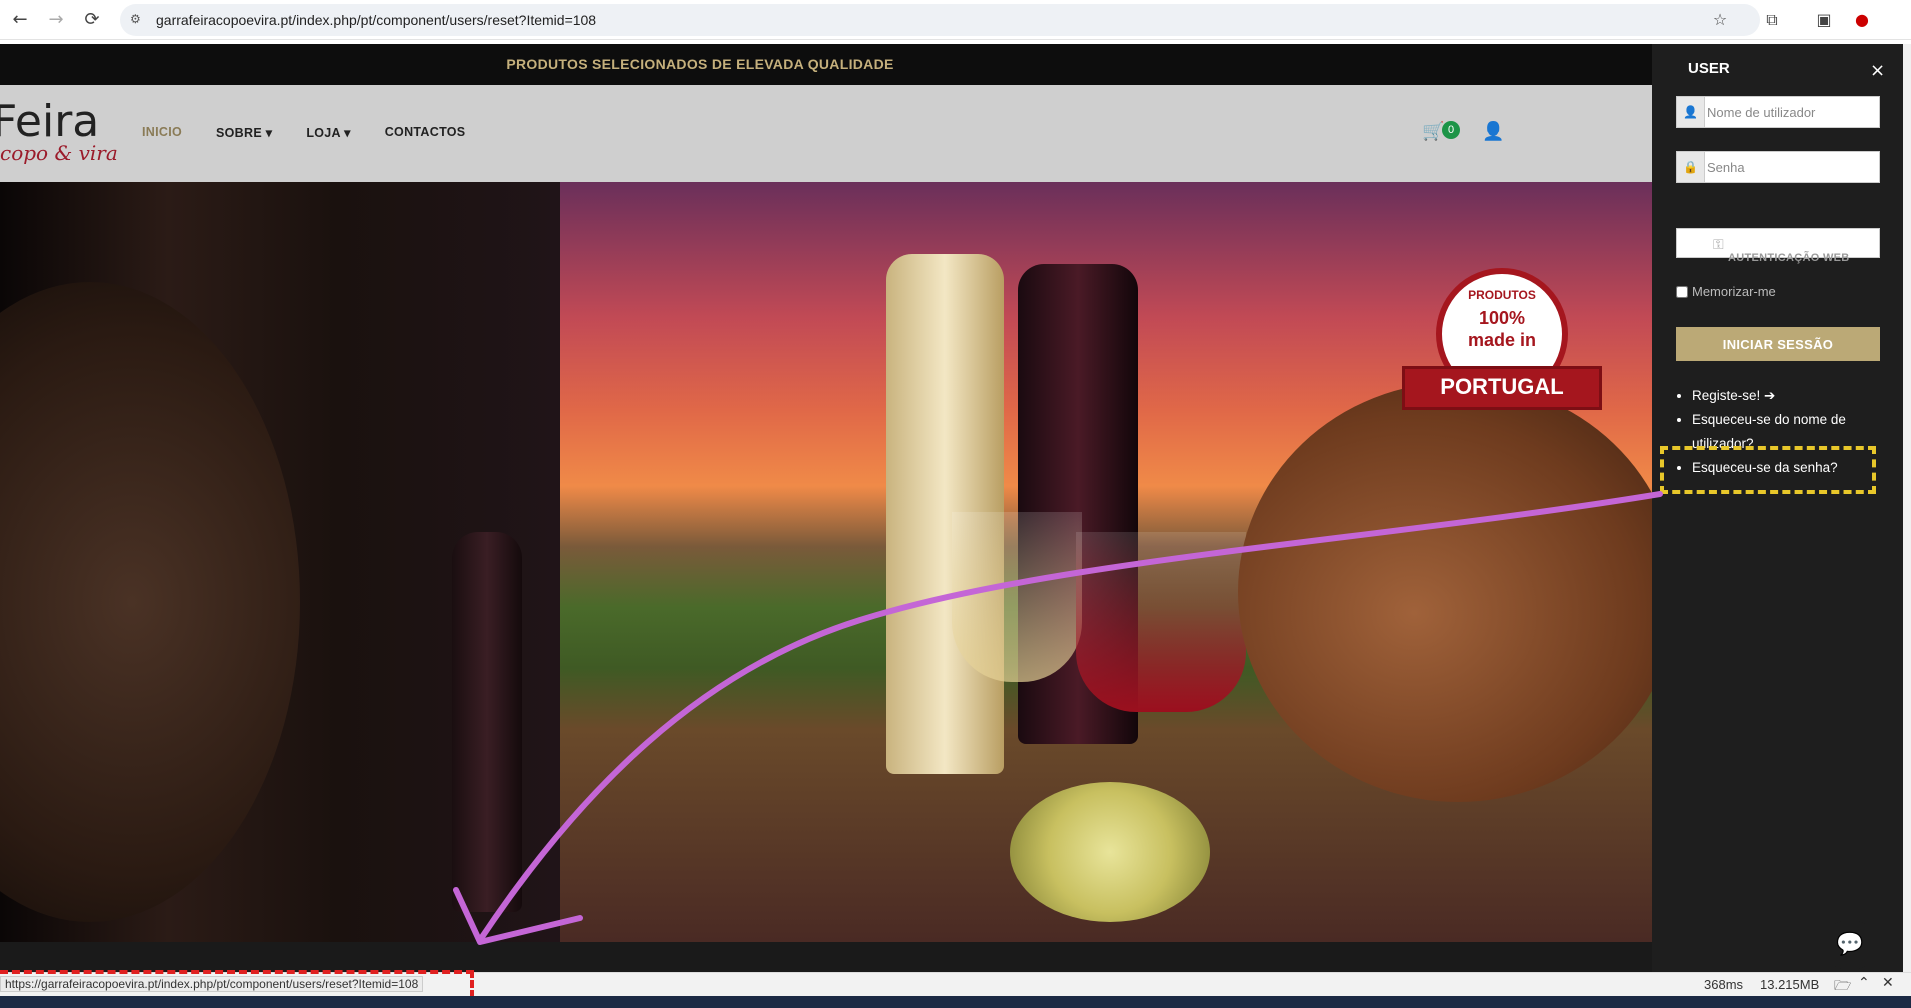  I want to click on close-icon: ×, so click(1877, 70).